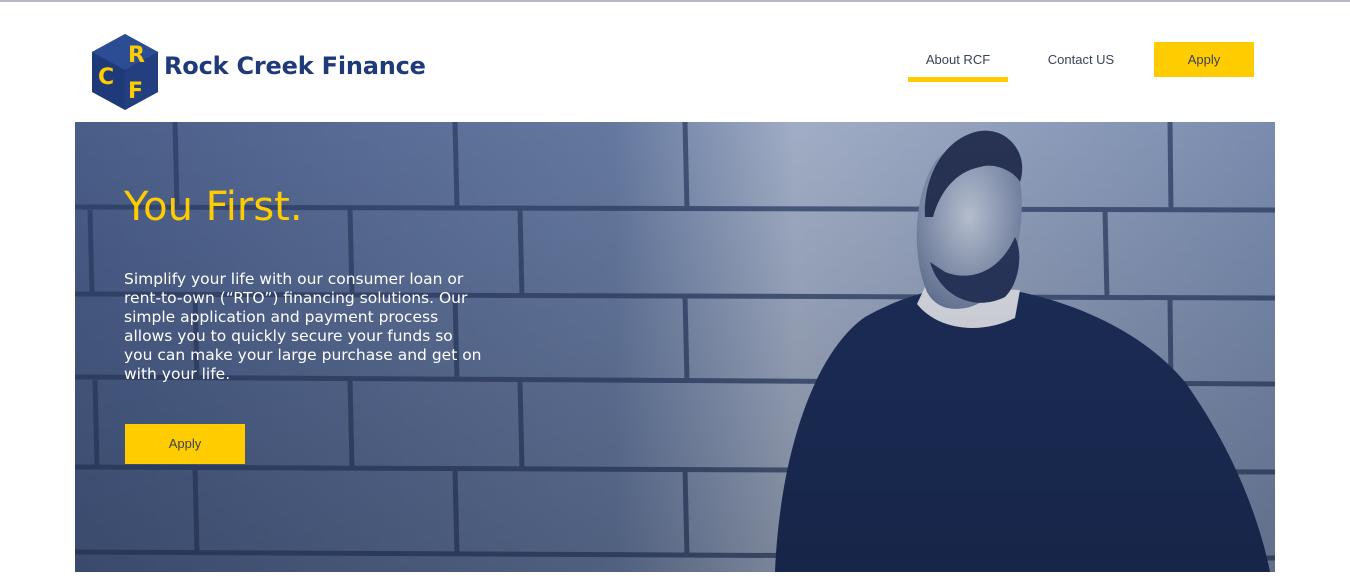 The height and width of the screenshot is (578, 1350). Describe the element at coordinates (295, 66) in the screenshot. I see `brand-name: Rock Creek Finance` at that location.